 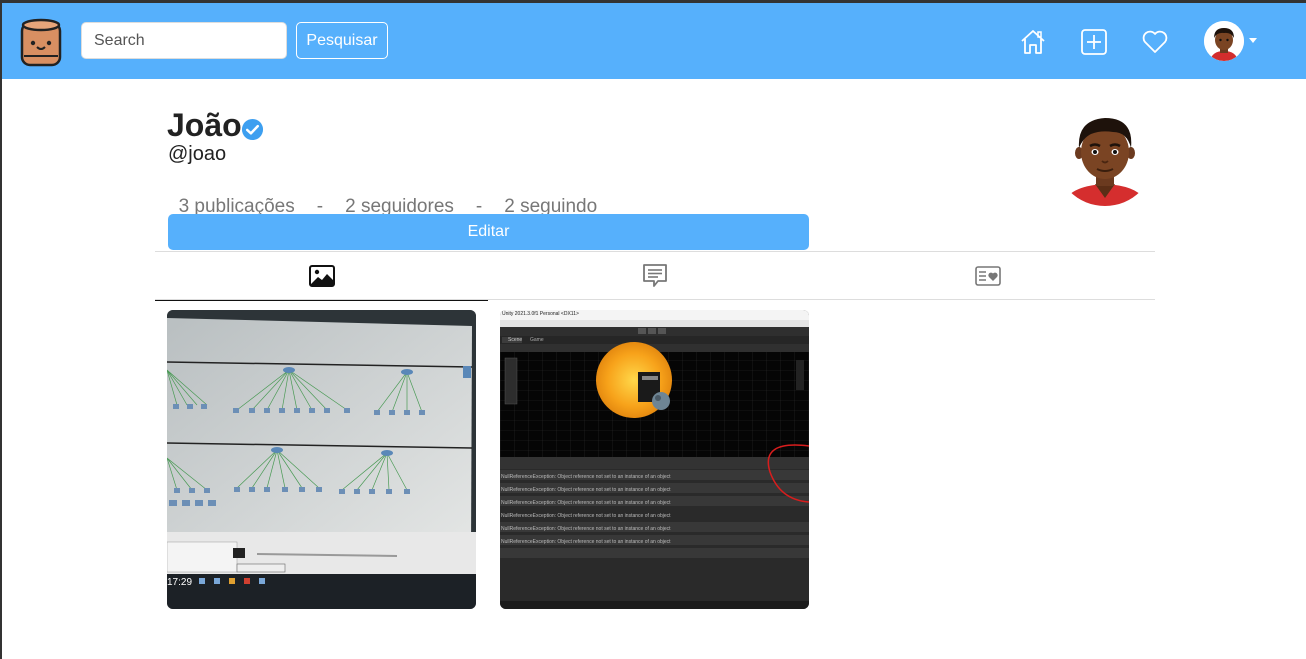 What do you see at coordinates (342, 40) in the screenshot?
I see `search-button: Pesquisar` at bounding box center [342, 40].